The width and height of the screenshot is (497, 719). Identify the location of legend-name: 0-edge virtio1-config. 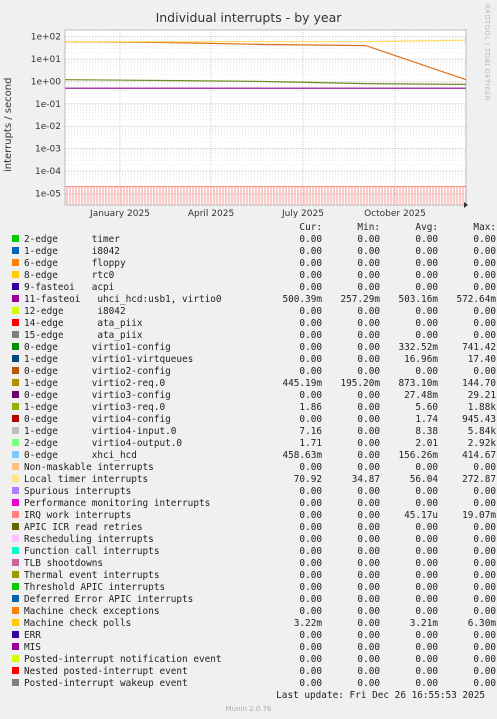
(97, 347).